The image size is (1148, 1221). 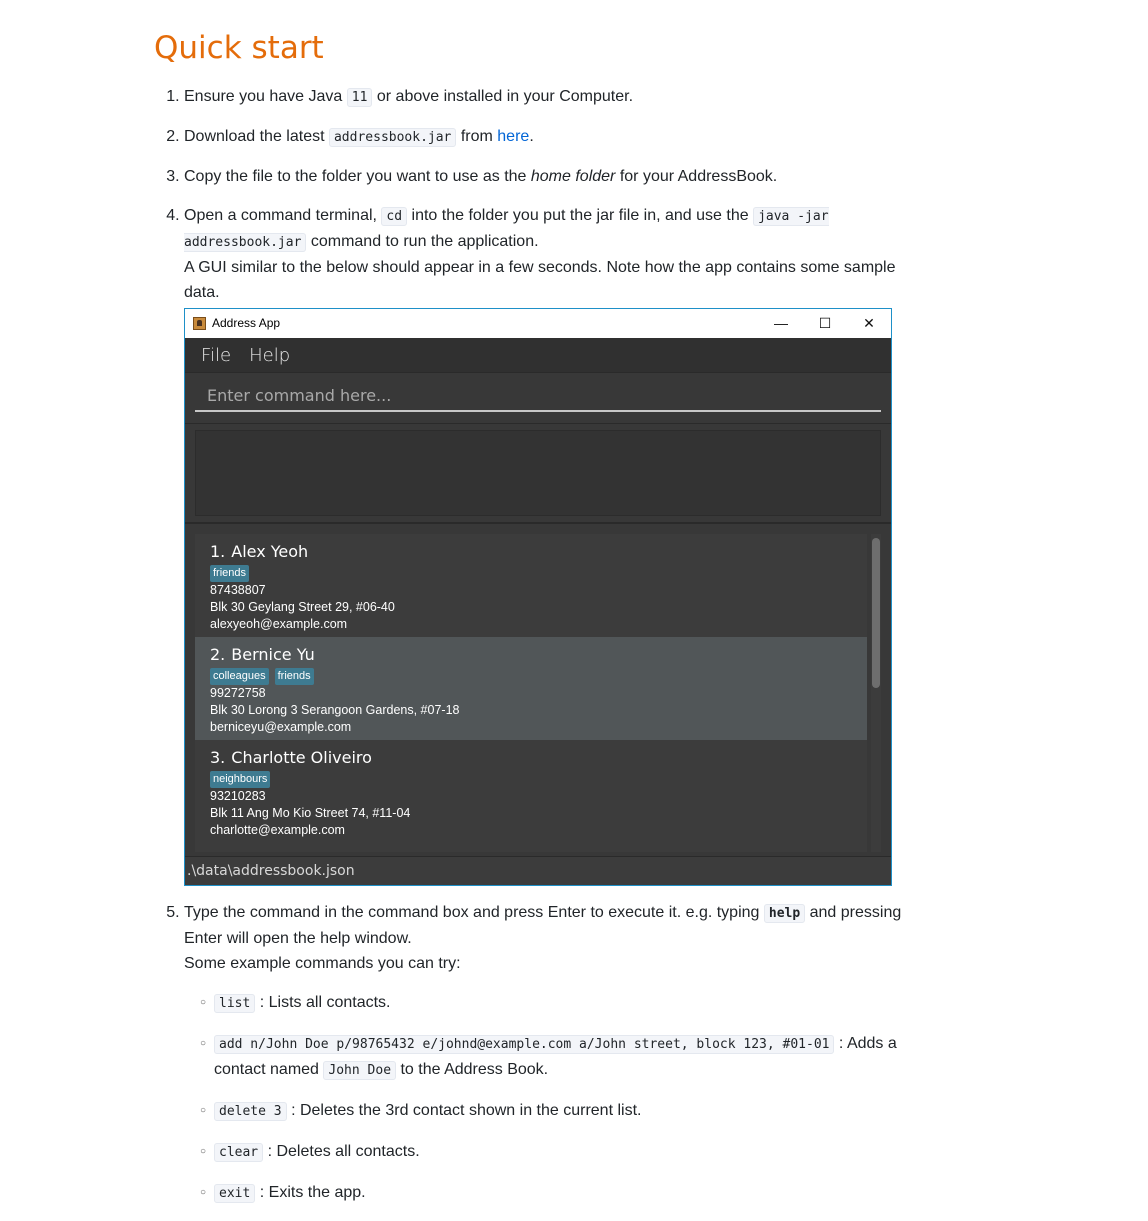 I want to click on jar-name-code: addressbook.jar, so click(x=392, y=137).